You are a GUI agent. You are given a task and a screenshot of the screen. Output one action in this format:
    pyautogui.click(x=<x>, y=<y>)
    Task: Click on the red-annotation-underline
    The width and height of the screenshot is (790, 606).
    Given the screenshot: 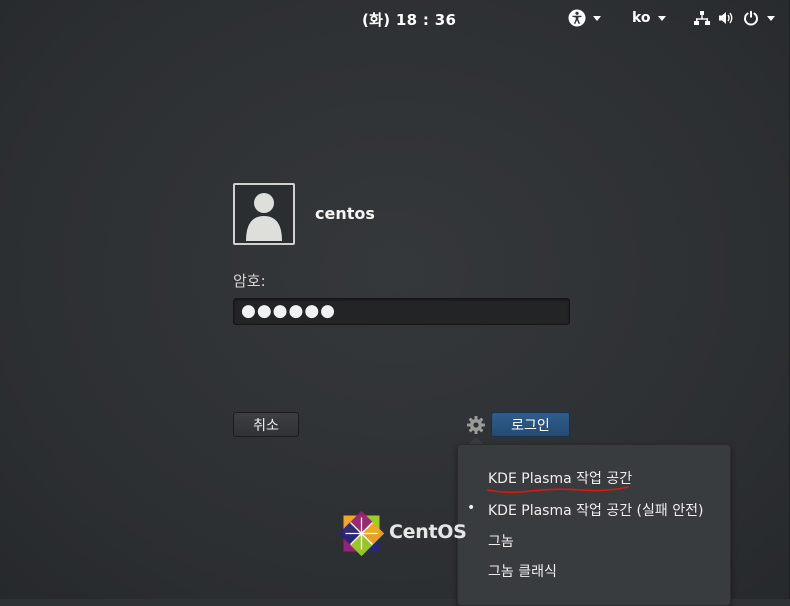 What is the action you would take?
    pyautogui.click(x=558, y=490)
    